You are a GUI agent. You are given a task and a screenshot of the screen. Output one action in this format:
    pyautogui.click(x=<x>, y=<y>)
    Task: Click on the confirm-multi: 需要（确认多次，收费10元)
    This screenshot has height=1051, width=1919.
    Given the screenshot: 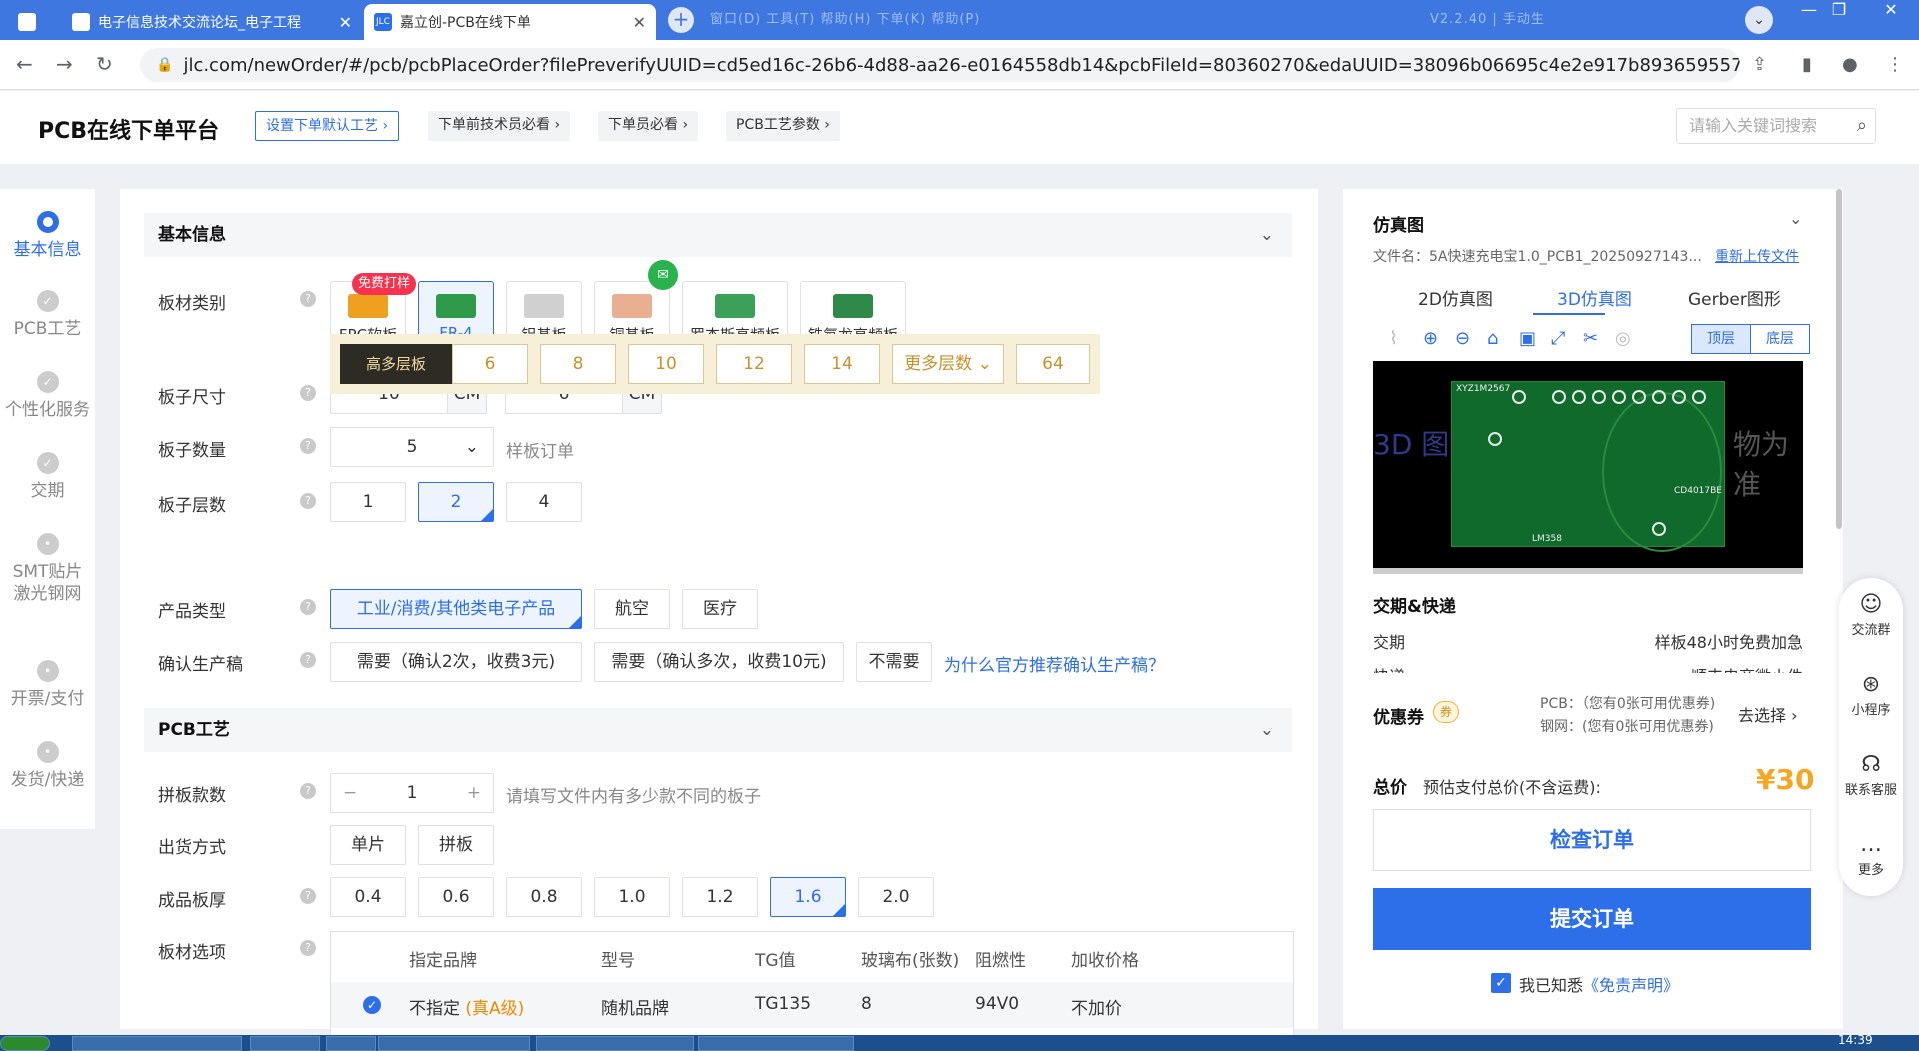 What is the action you would take?
    pyautogui.click(x=719, y=662)
    